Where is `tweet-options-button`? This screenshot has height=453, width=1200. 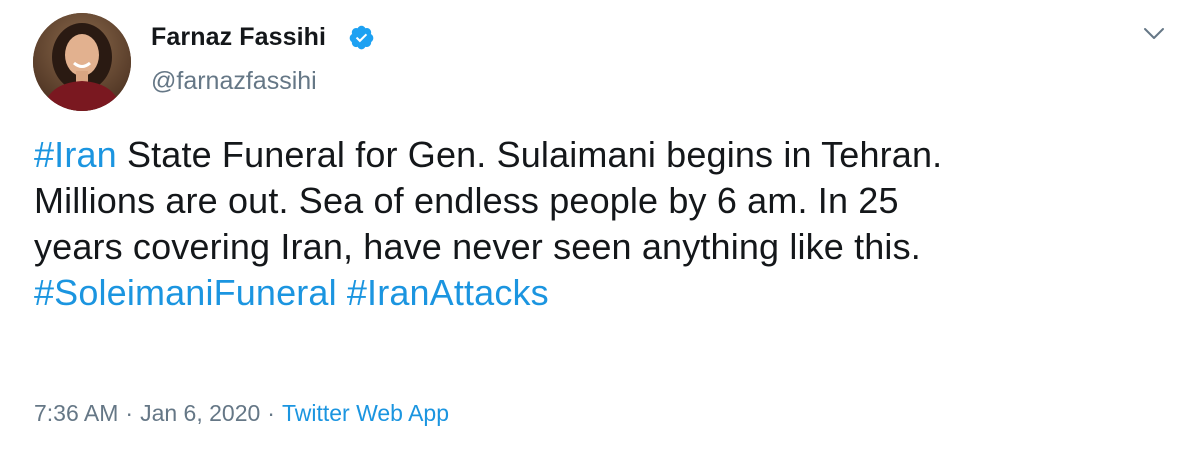
tweet-options-button is located at coordinates (1154, 34).